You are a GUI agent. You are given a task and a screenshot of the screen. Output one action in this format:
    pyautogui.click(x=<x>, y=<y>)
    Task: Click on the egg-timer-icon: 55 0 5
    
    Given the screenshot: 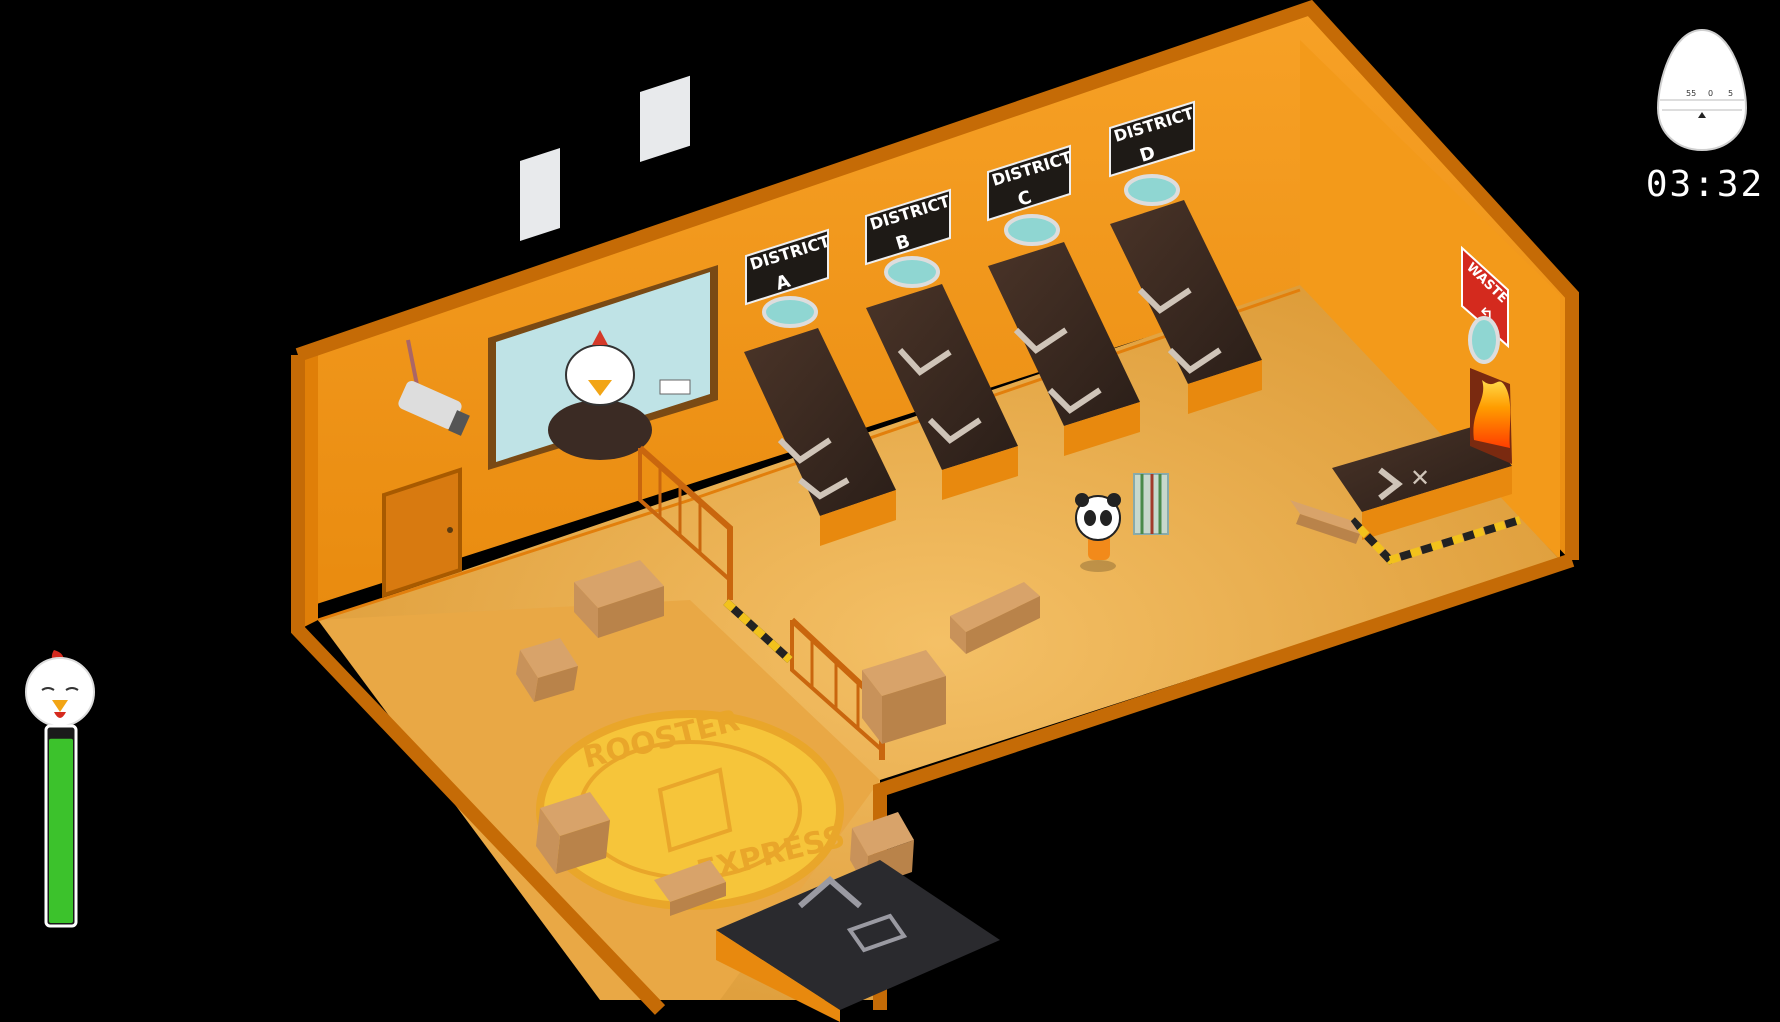 What is the action you would take?
    pyautogui.click(x=1702, y=90)
    